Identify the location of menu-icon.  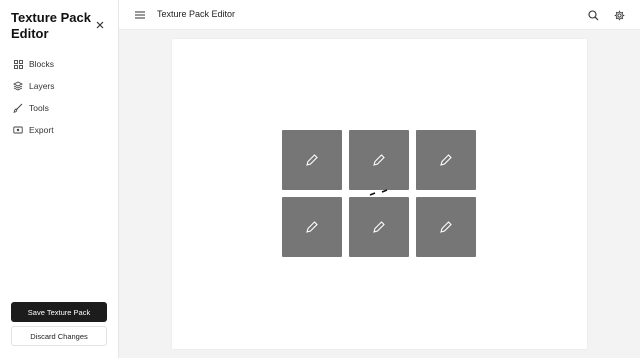
(140, 15).